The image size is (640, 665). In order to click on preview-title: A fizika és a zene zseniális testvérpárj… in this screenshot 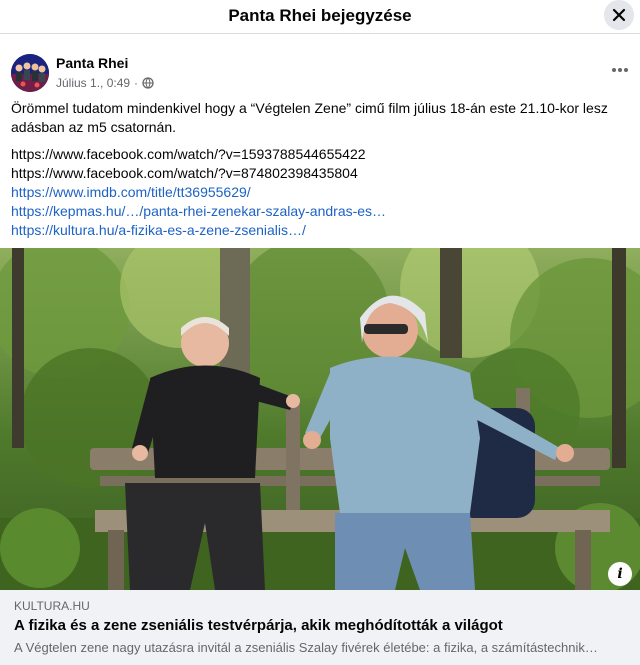, I will do `click(258, 625)`.